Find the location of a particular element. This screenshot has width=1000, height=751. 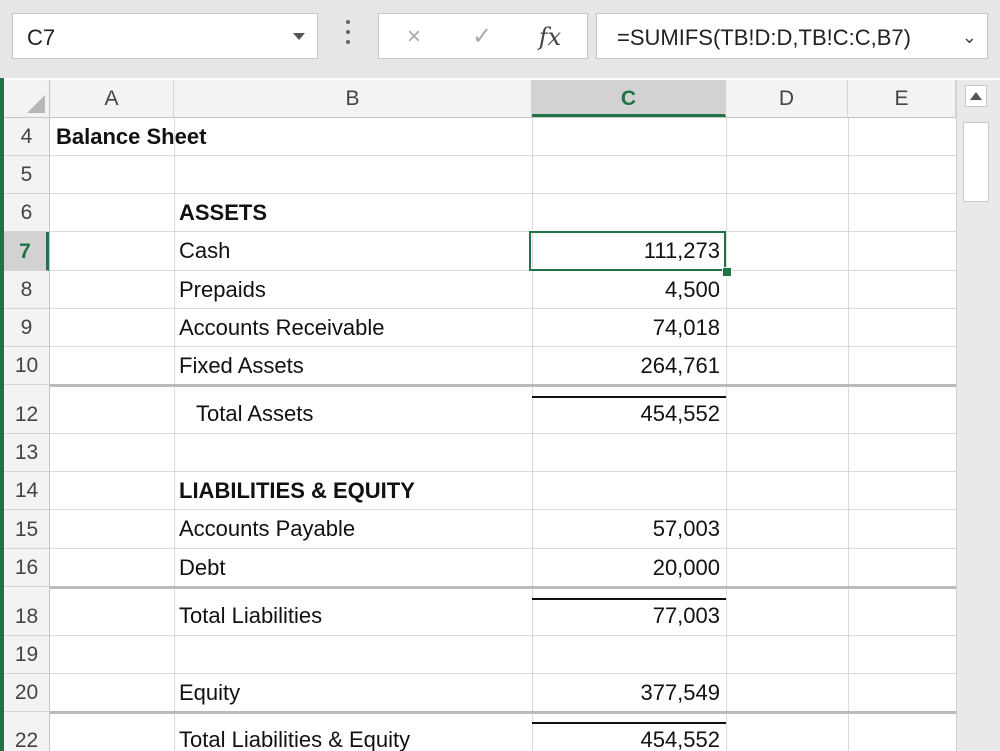

row-header: 22 is located at coordinates (26, 736).